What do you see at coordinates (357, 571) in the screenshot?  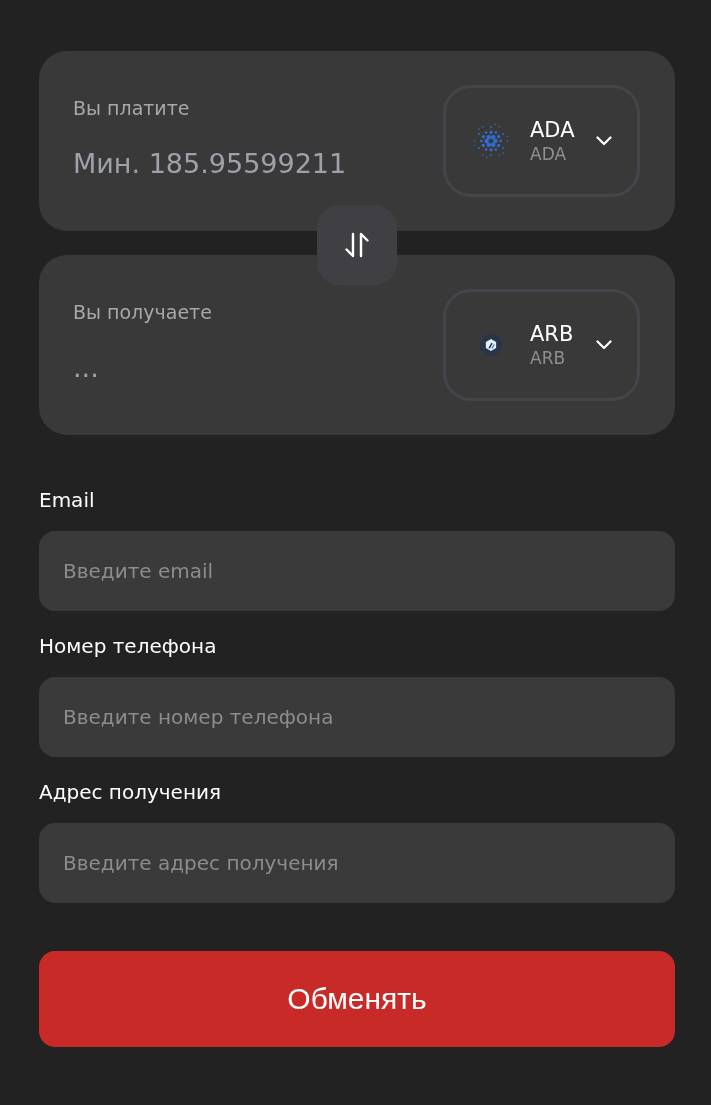 I see `input-field: Введите email` at bounding box center [357, 571].